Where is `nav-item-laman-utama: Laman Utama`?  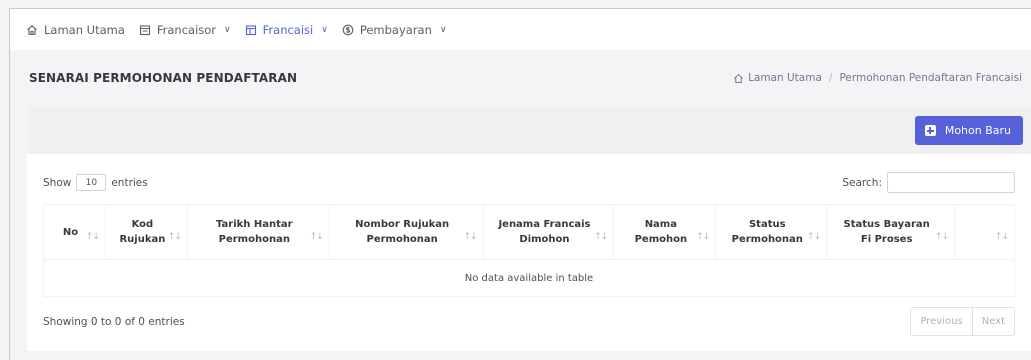 nav-item-laman-utama: Laman Utama is located at coordinates (75, 30).